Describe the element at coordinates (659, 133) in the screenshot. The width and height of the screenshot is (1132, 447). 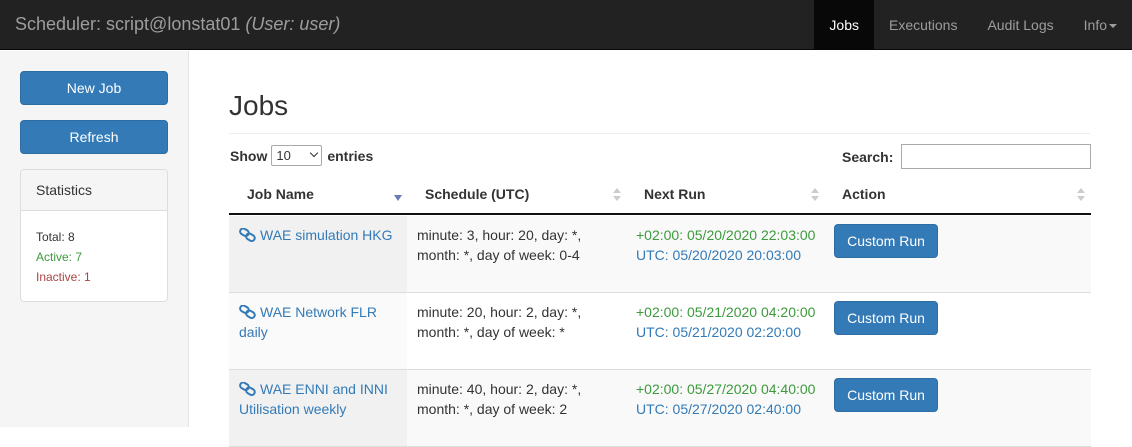
I see `title-divider` at that location.